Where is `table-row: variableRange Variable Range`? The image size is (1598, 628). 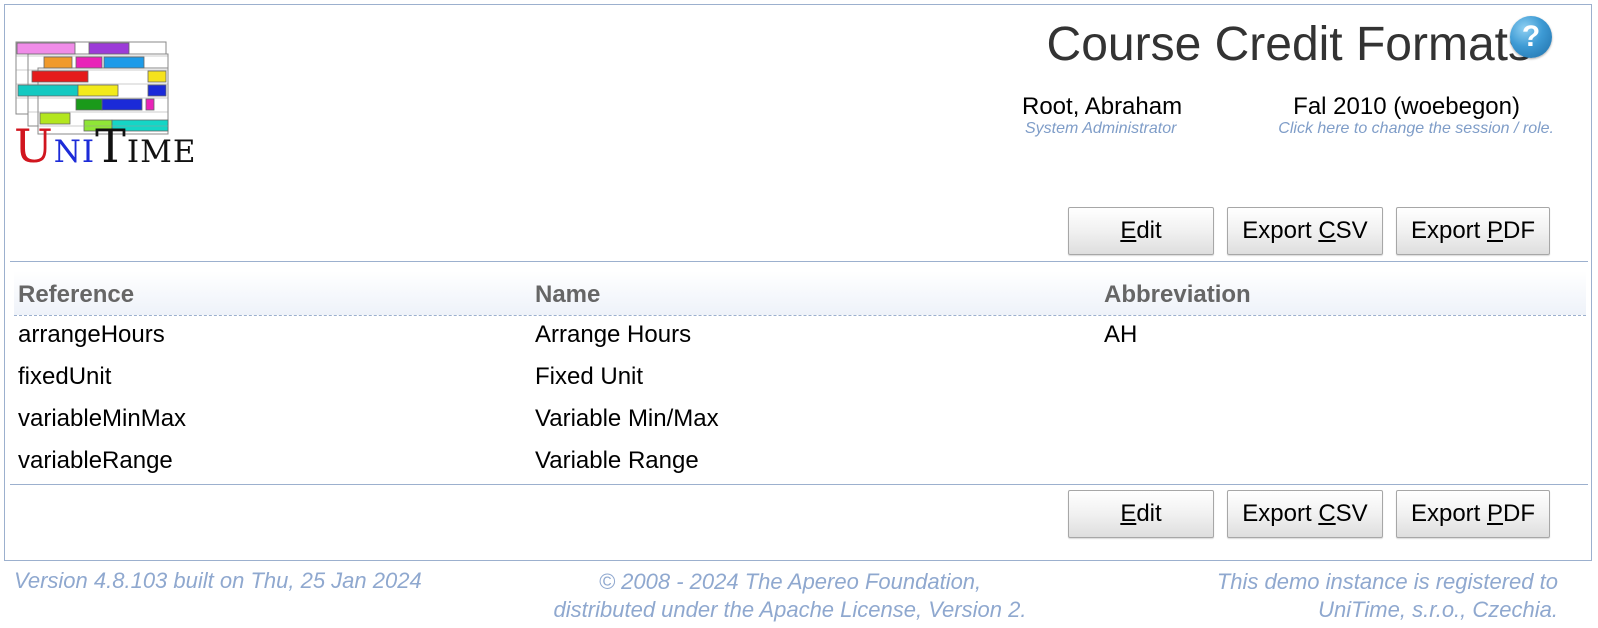
table-row: variableRange Variable Range is located at coordinates (800, 466).